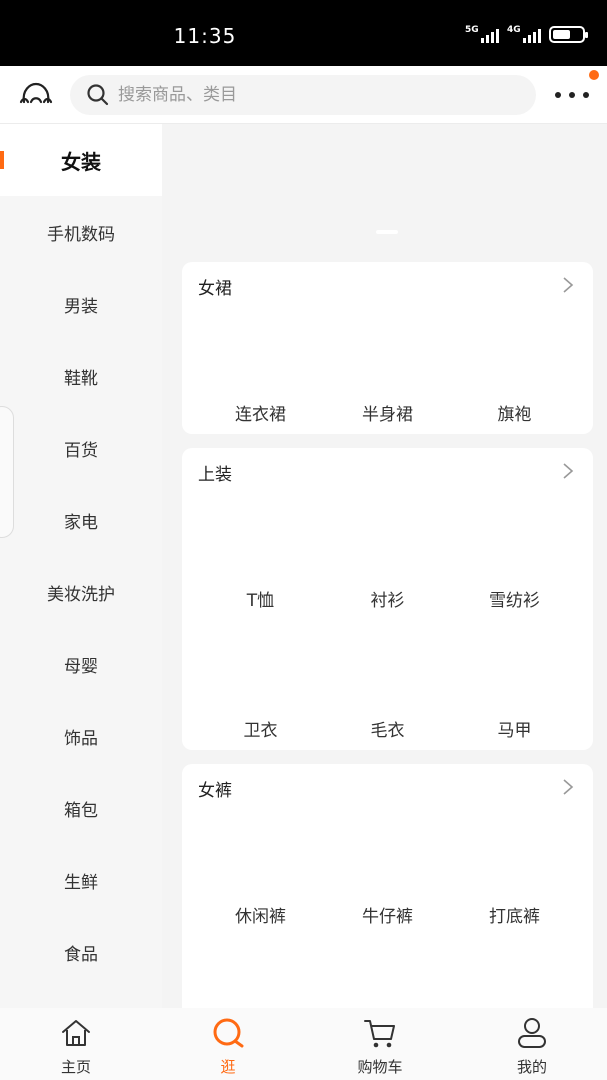 The width and height of the screenshot is (607, 1080). What do you see at coordinates (260, 412) in the screenshot?
I see `subcategory-item: 连衣裙` at bounding box center [260, 412].